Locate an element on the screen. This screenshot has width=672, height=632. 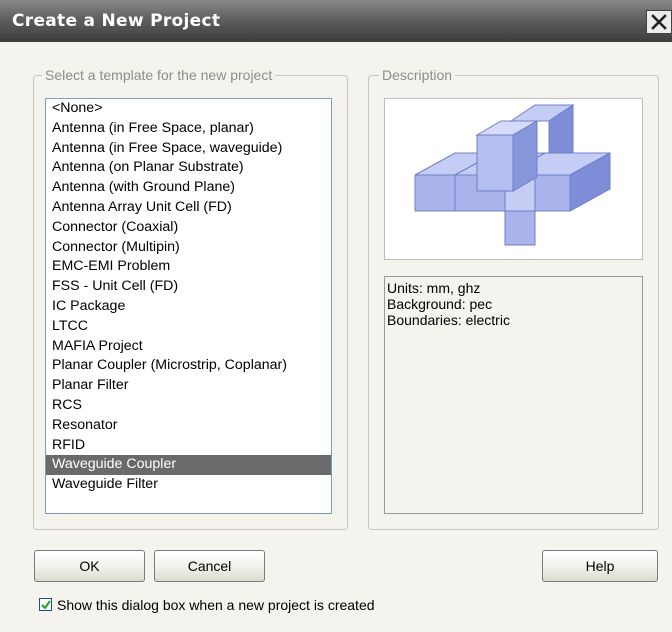
template-list-item: Antenna Array Unit Cell (FD) is located at coordinates (188, 208).